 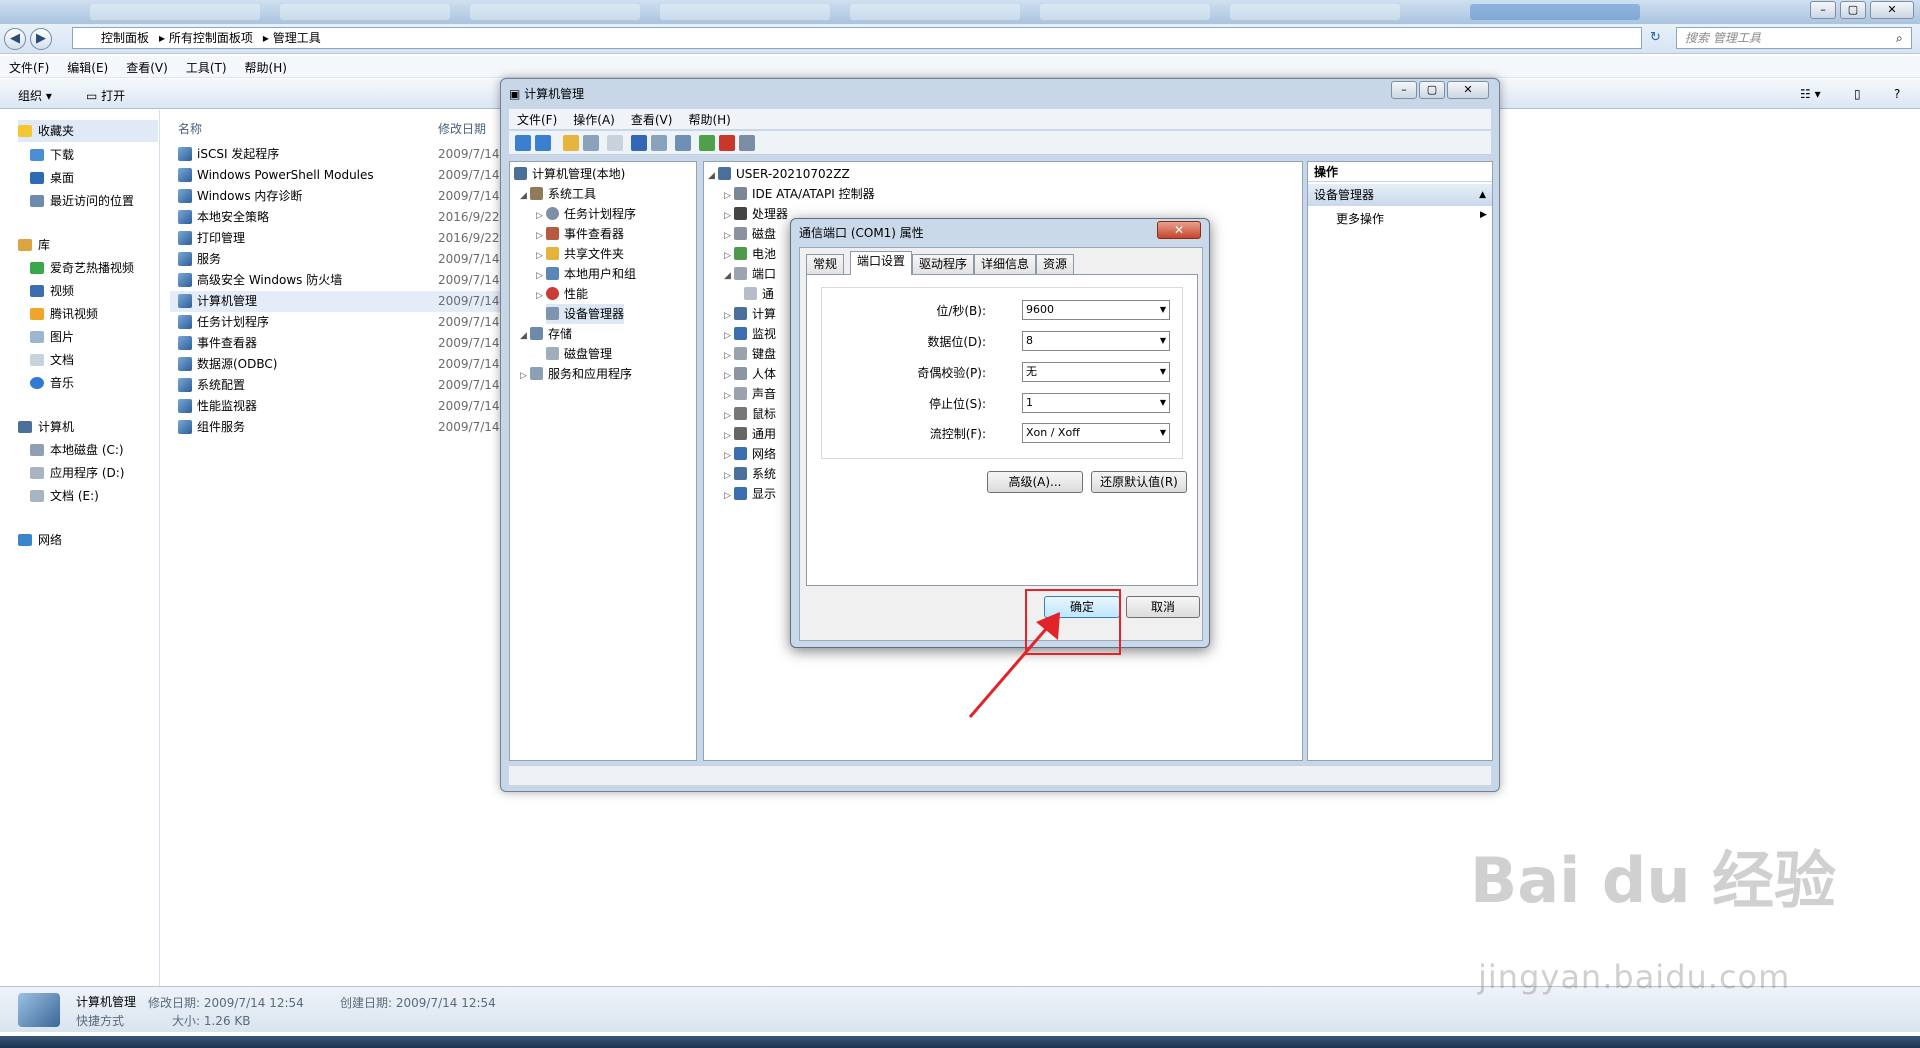 I want to click on device-category: ▷ 人体, so click(x=750, y=374).